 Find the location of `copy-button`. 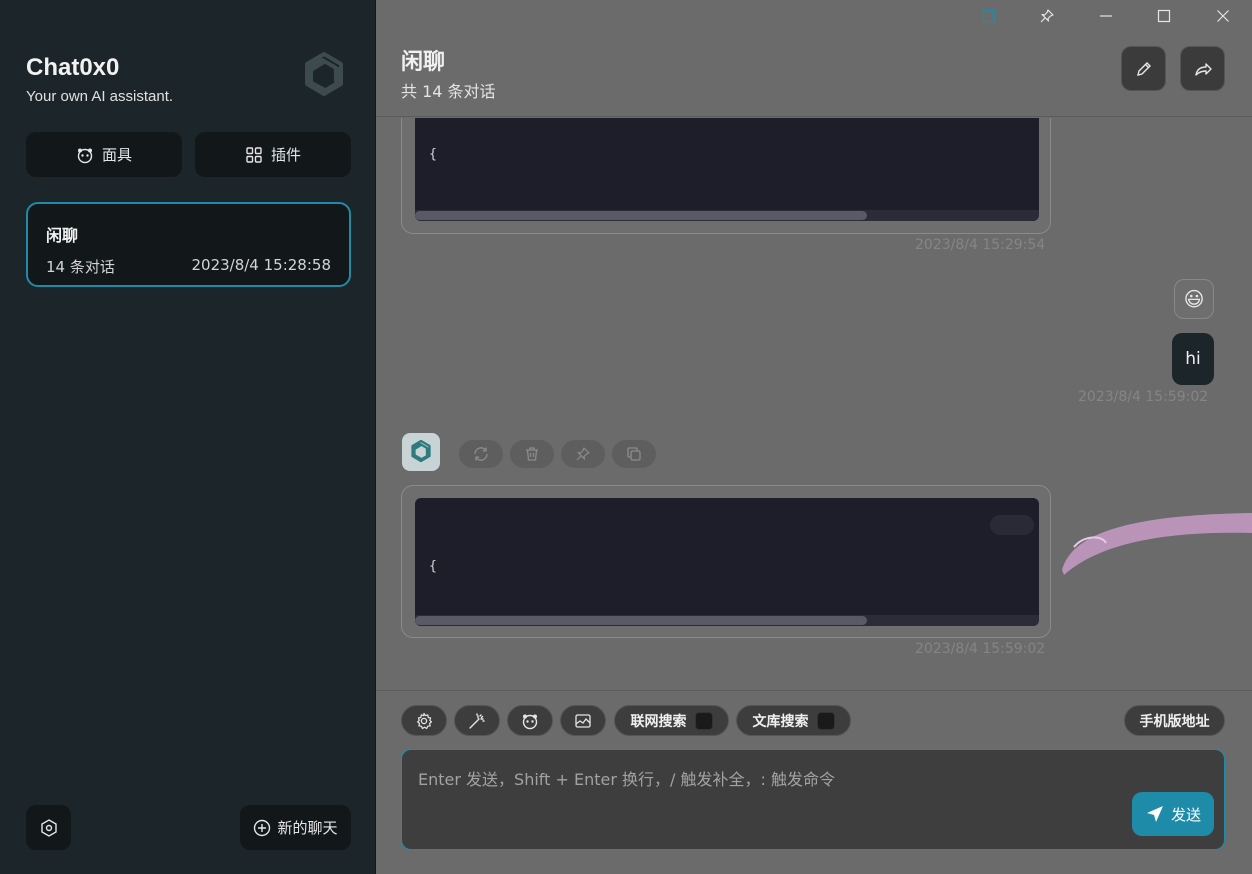

copy-button is located at coordinates (634, 454).